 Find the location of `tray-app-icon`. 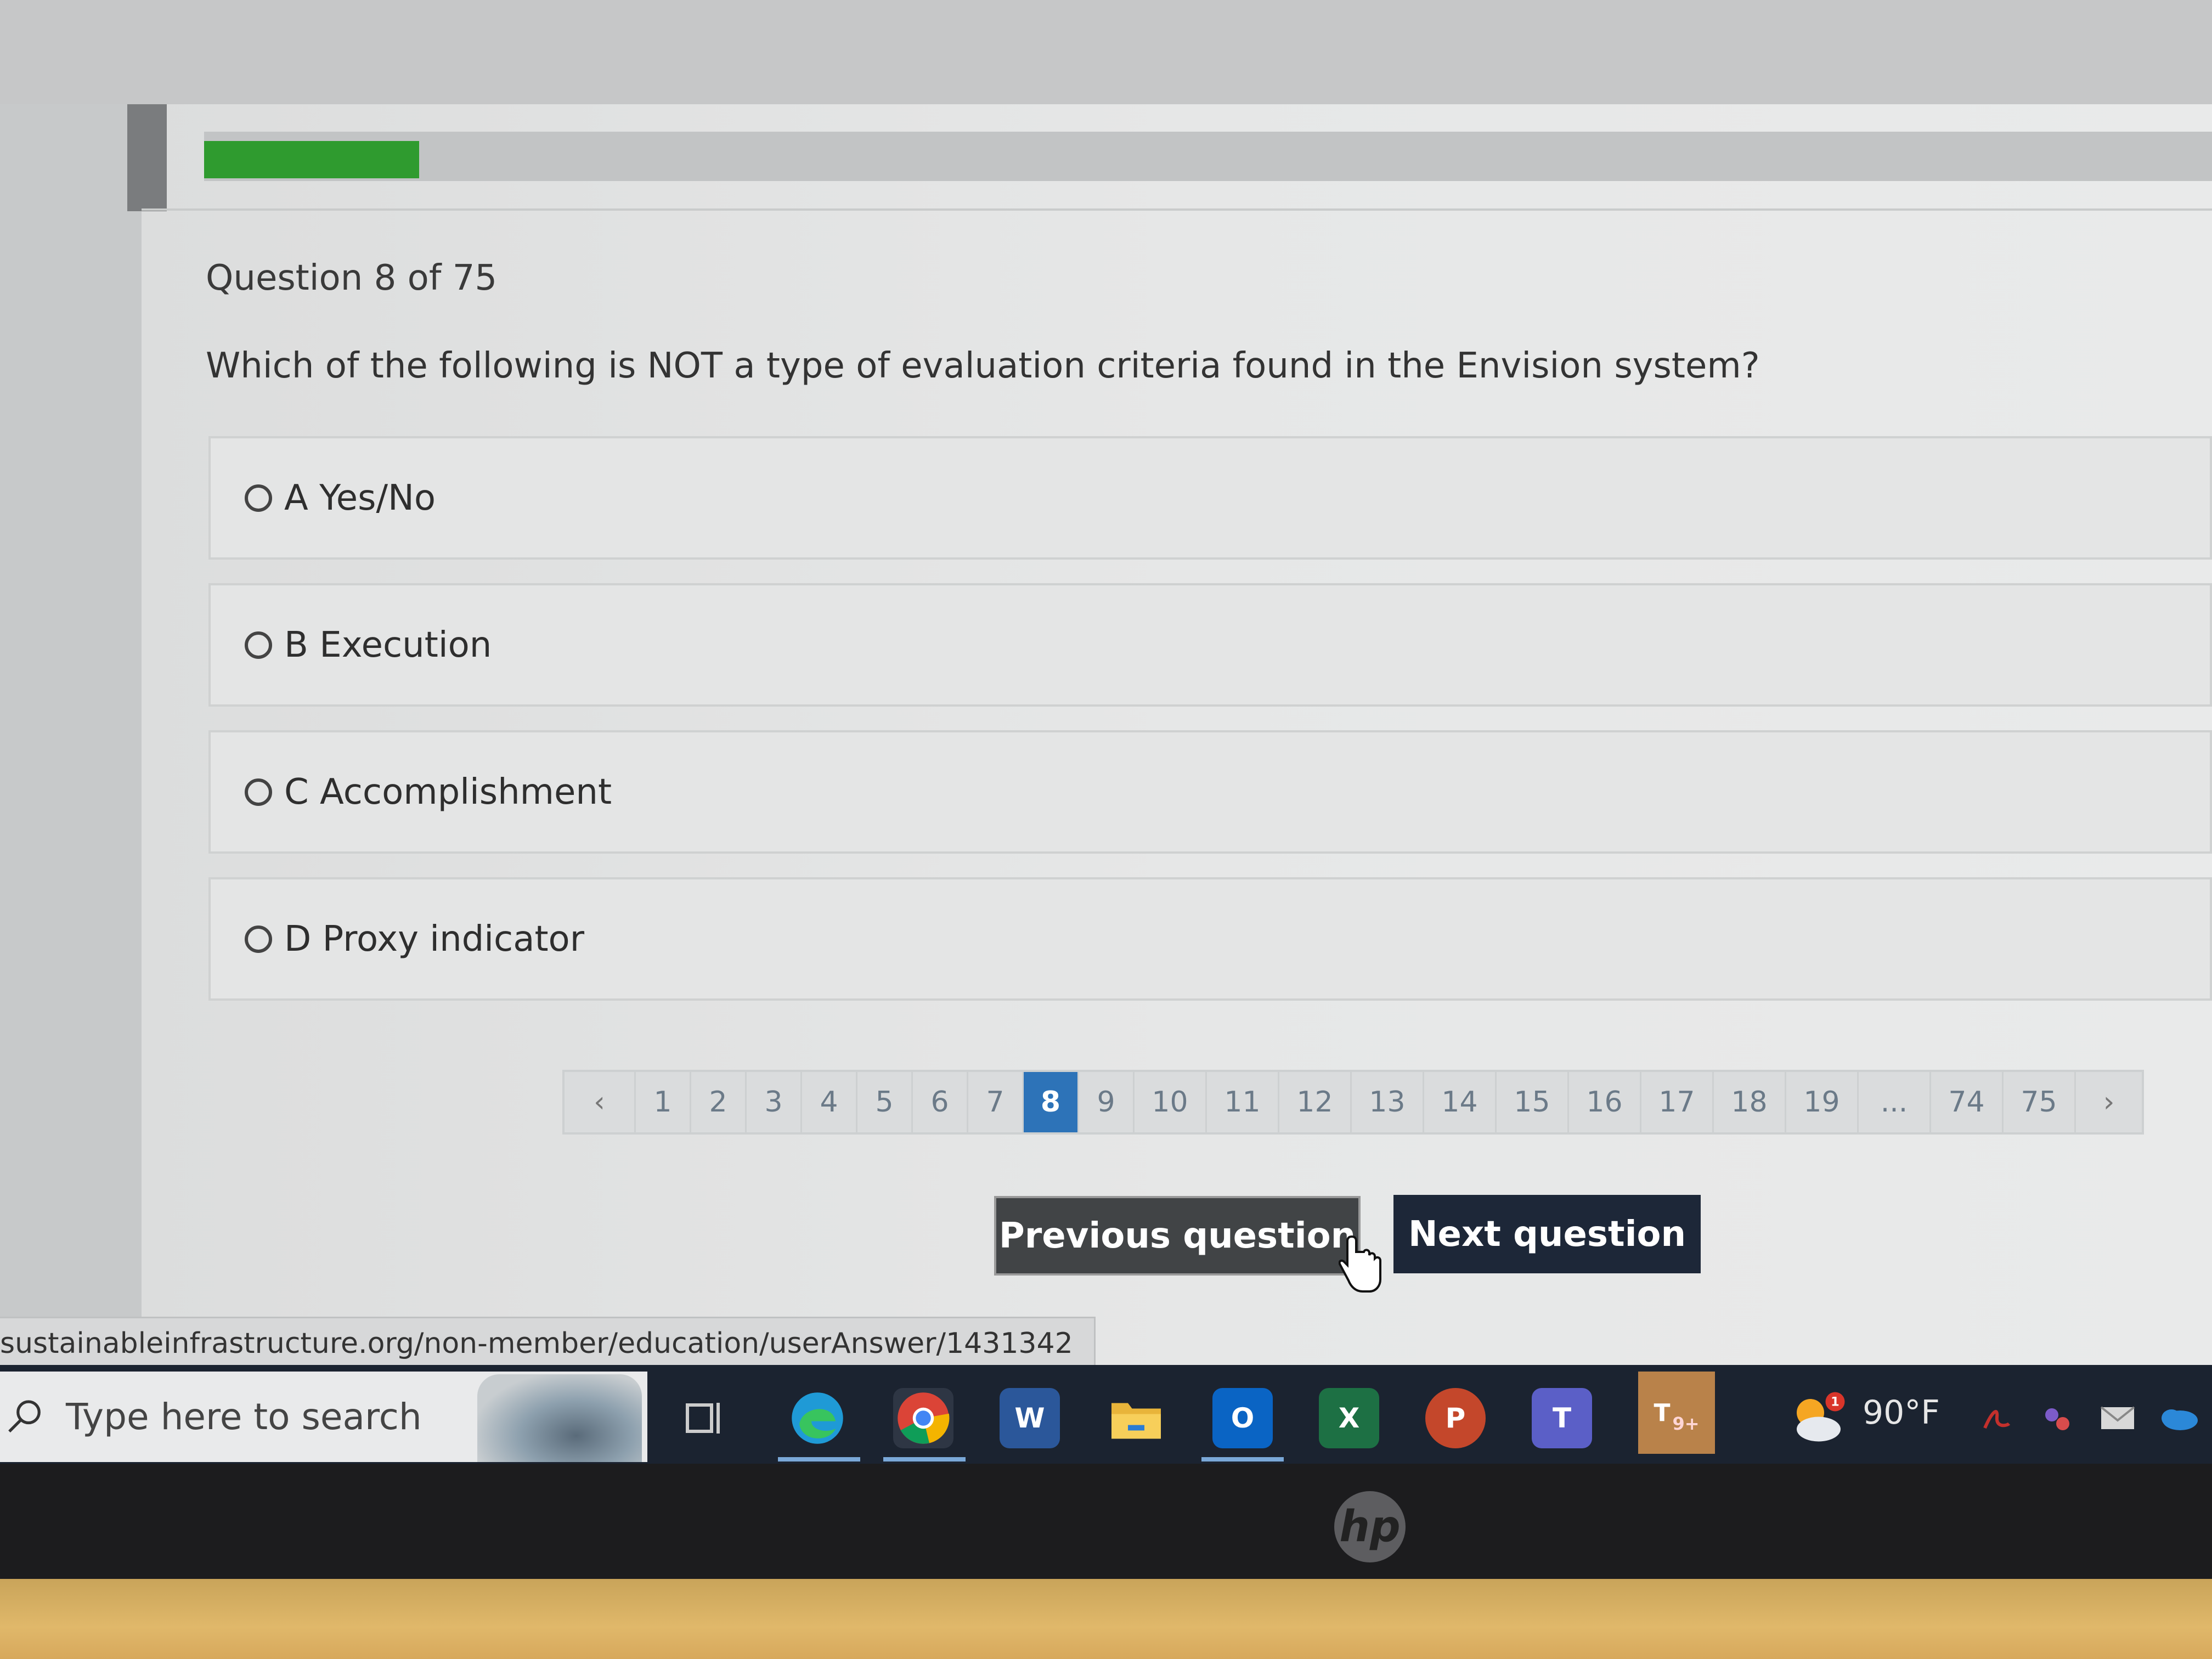

tray-app-icon is located at coordinates (2057, 1418).